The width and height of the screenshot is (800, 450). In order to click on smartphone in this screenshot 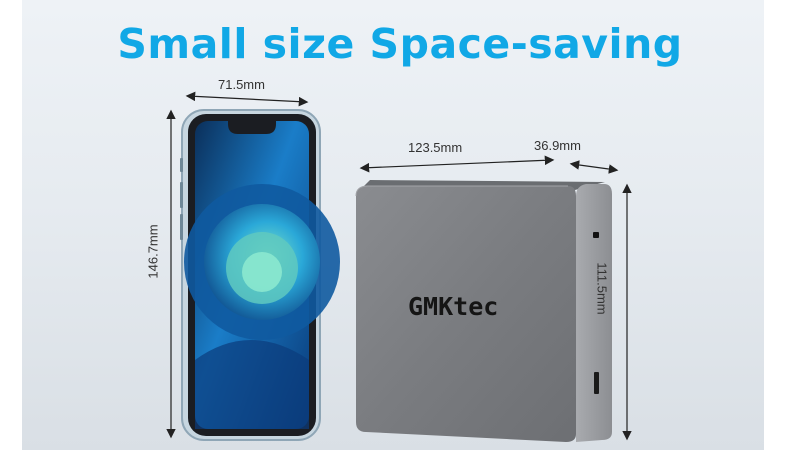, I will do `click(260, 275)`.